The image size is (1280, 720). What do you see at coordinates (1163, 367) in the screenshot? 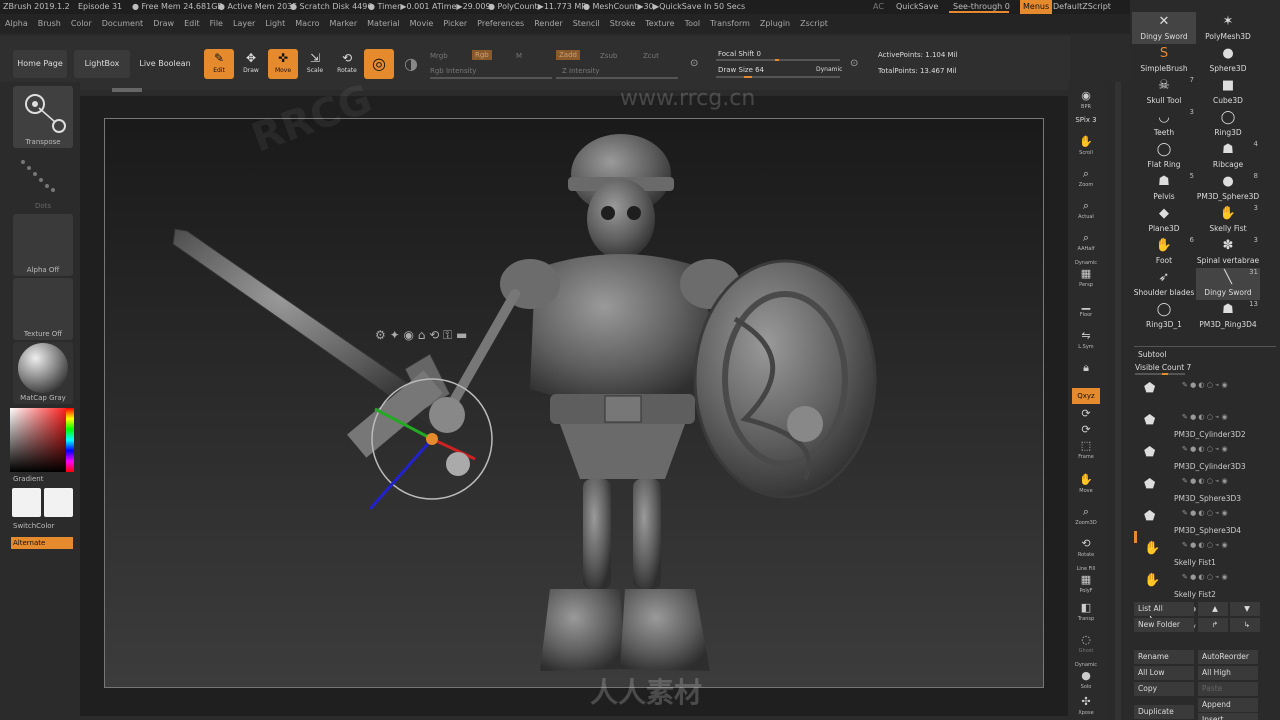
I see `visible-count-slider: Visible Count 7` at bounding box center [1163, 367].